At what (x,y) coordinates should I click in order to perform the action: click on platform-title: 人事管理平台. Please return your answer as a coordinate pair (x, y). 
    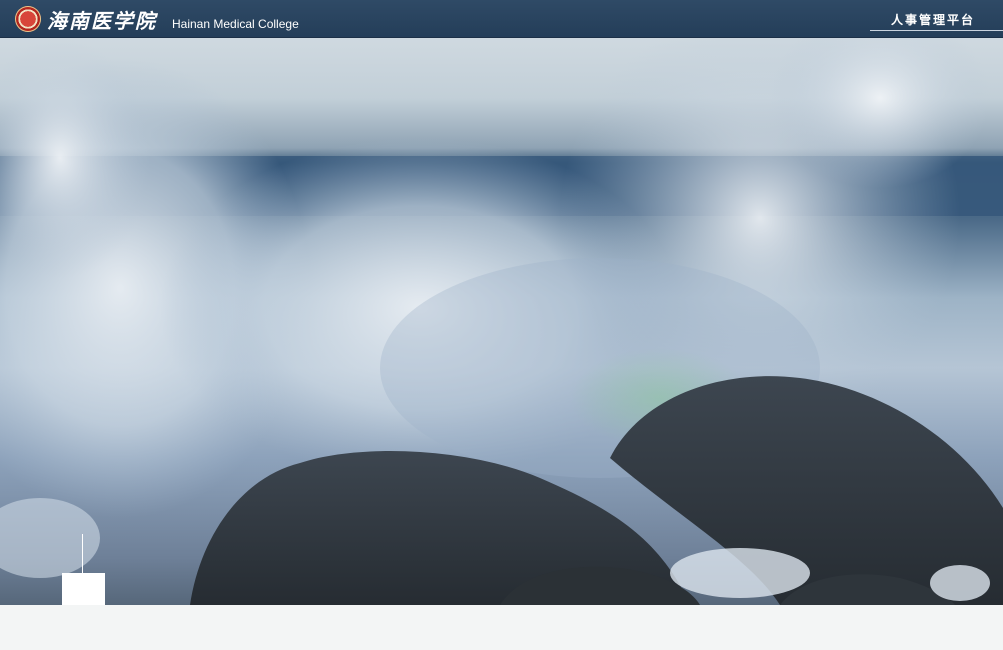
    Looking at the image, I should click on (936, 21).